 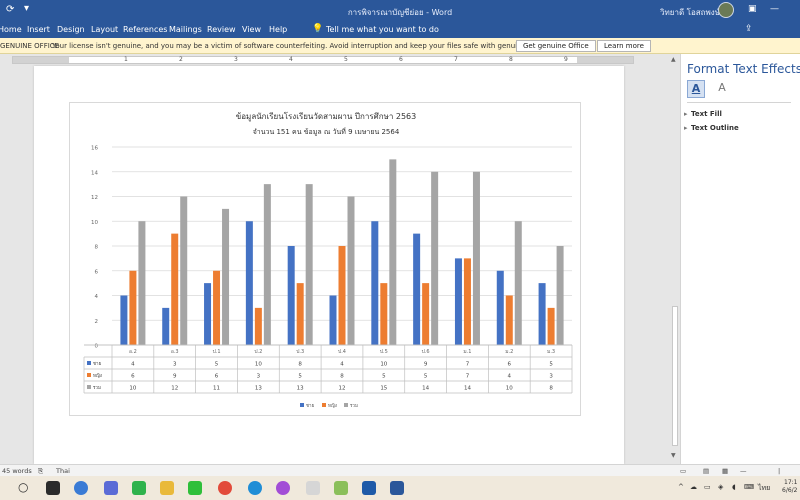 What do you see at coordinates (17, 471) in the screenshot?
I see `word-count: 45 words` at bounding box center [17, 471].